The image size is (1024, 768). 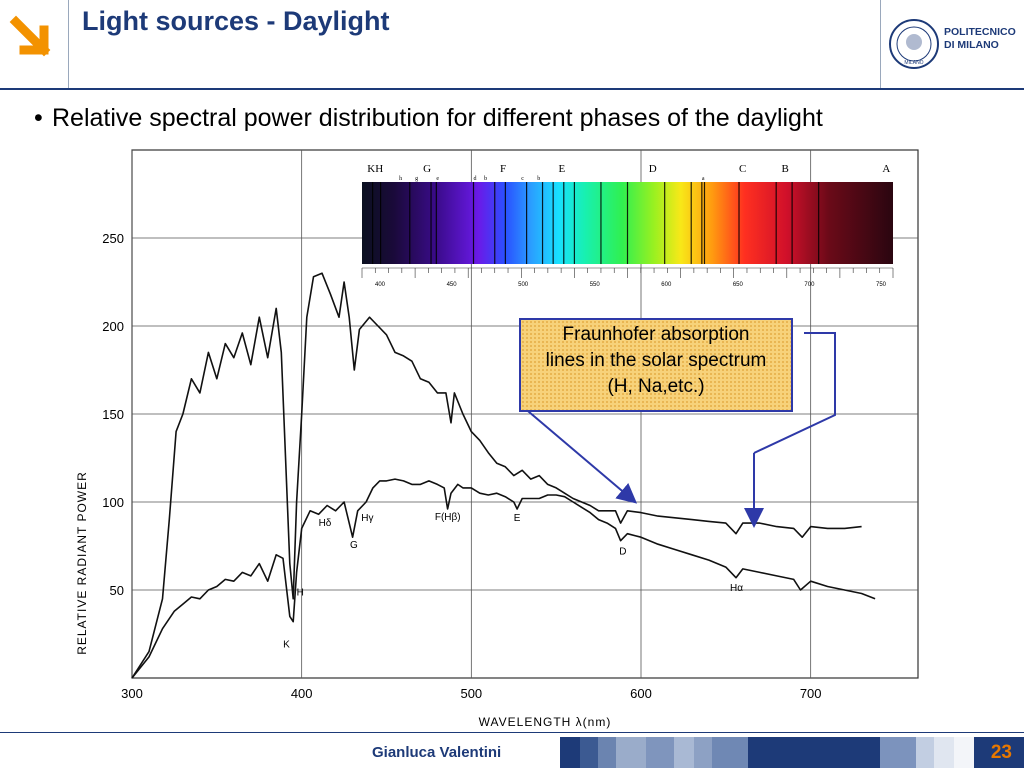 What do you see at coordinates (913, 63) in the screenshot?
I see `seal-text: MILANO` at bounding box center [913, 63].